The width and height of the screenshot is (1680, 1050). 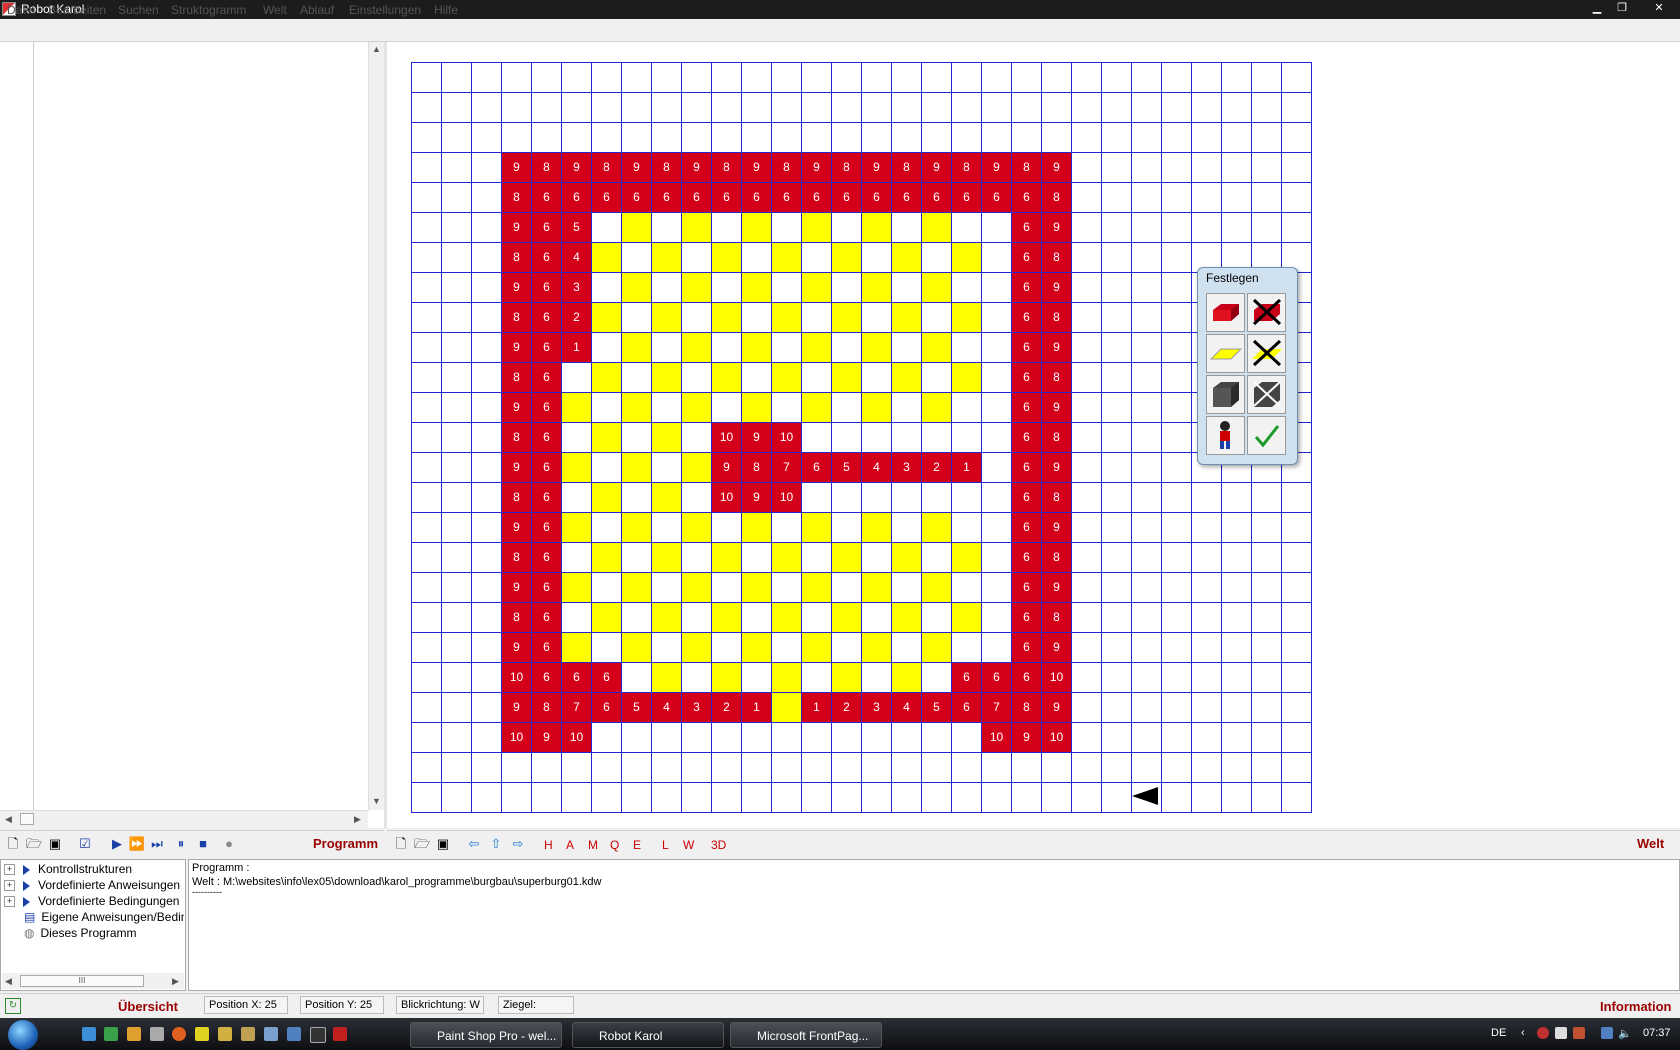 What do you see at coordinates (111, 1034) in the screenshot?
I see `quicklaunch-app-icon` at bounding box center [111, 1034].